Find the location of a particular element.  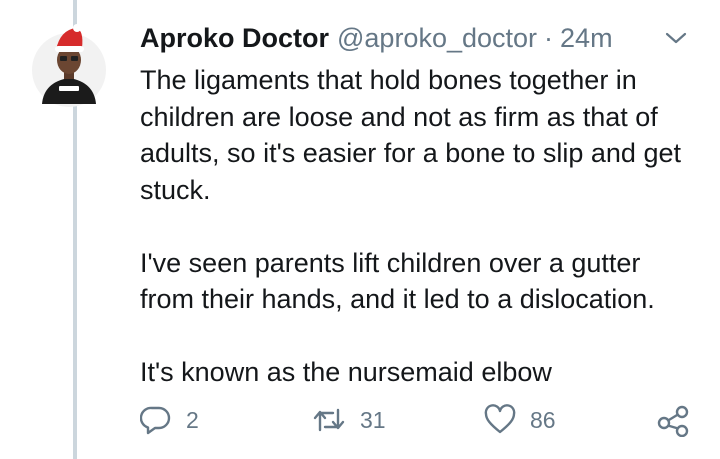

like-count: 86 is located at coordinates (543, 419).